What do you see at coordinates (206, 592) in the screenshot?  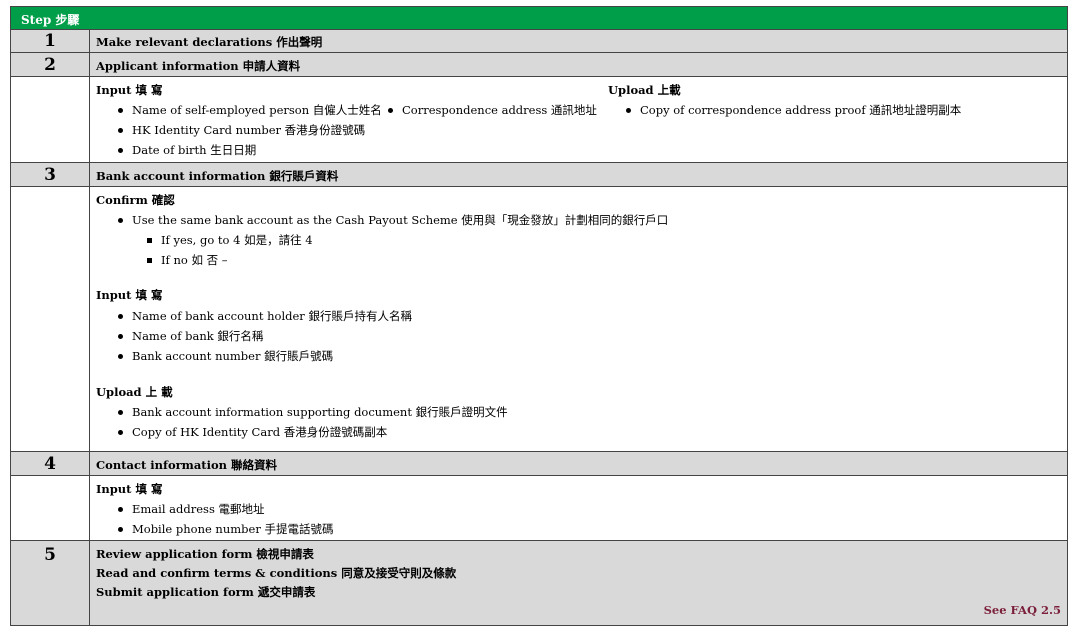 I see `step-line: Submit application form 遞交申請表` at bounding box center [206, 592].